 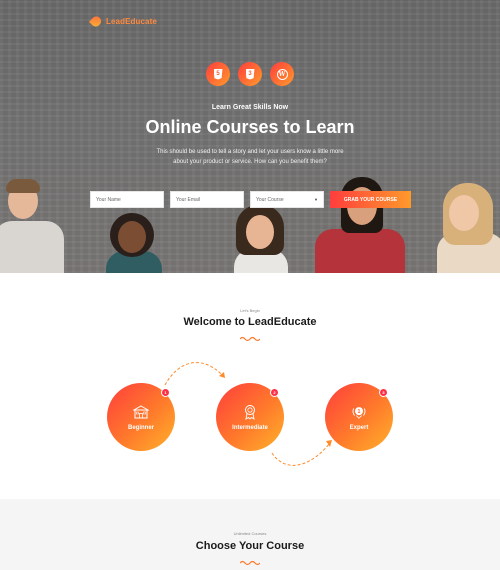 What do you see at coordinates (250, 412) in the screenshot?
I see `award-ribbon-icon` at bounding box center [250, 412].